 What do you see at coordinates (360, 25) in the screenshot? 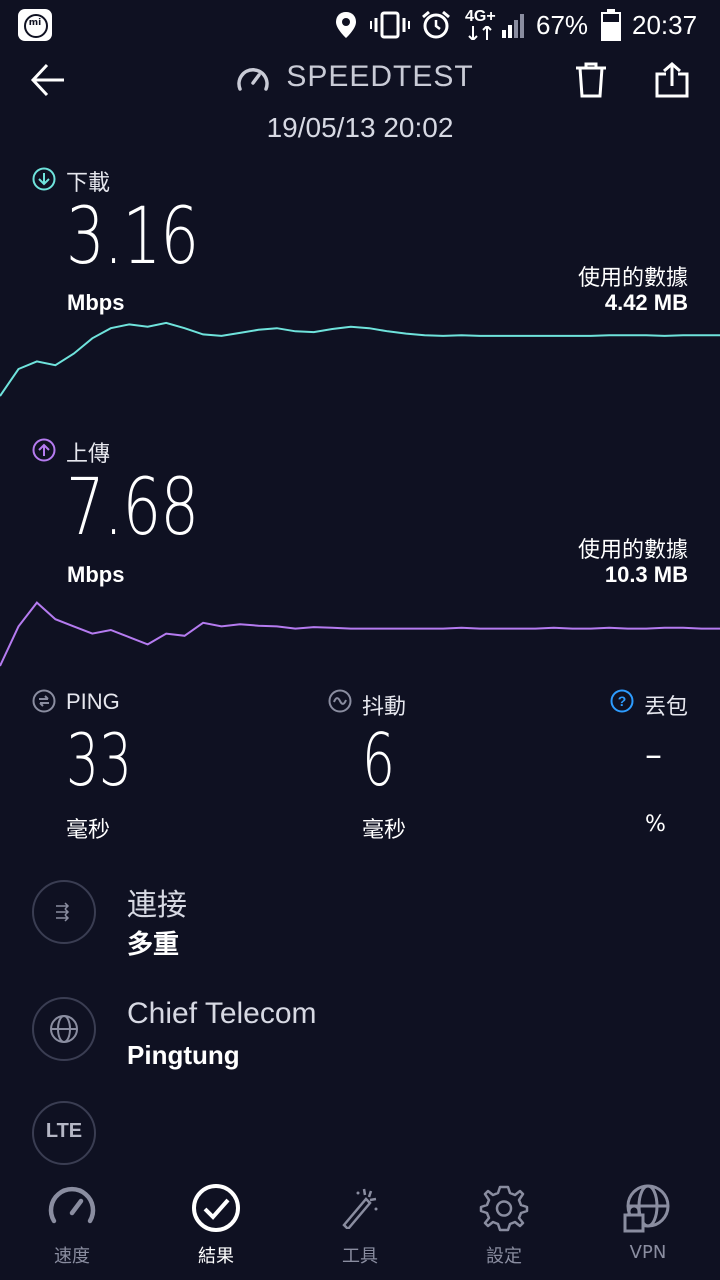
I see `status-bar: mi 4G+ 67% 20:37` at bounding box center [360, 25].